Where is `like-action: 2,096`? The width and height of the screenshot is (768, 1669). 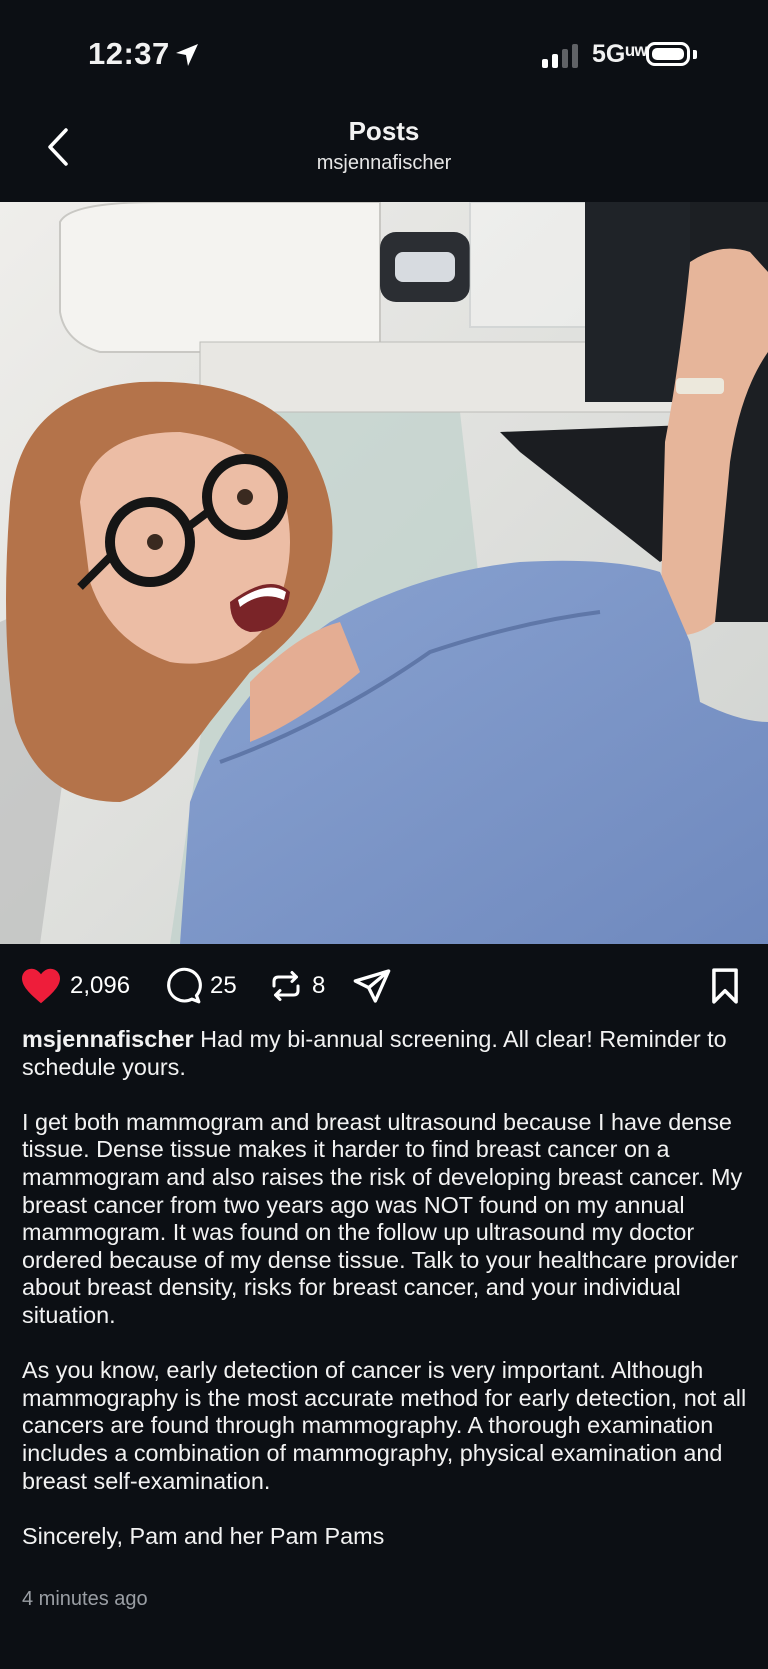 like-action: 2,096 is located at coordinates (75, 986).